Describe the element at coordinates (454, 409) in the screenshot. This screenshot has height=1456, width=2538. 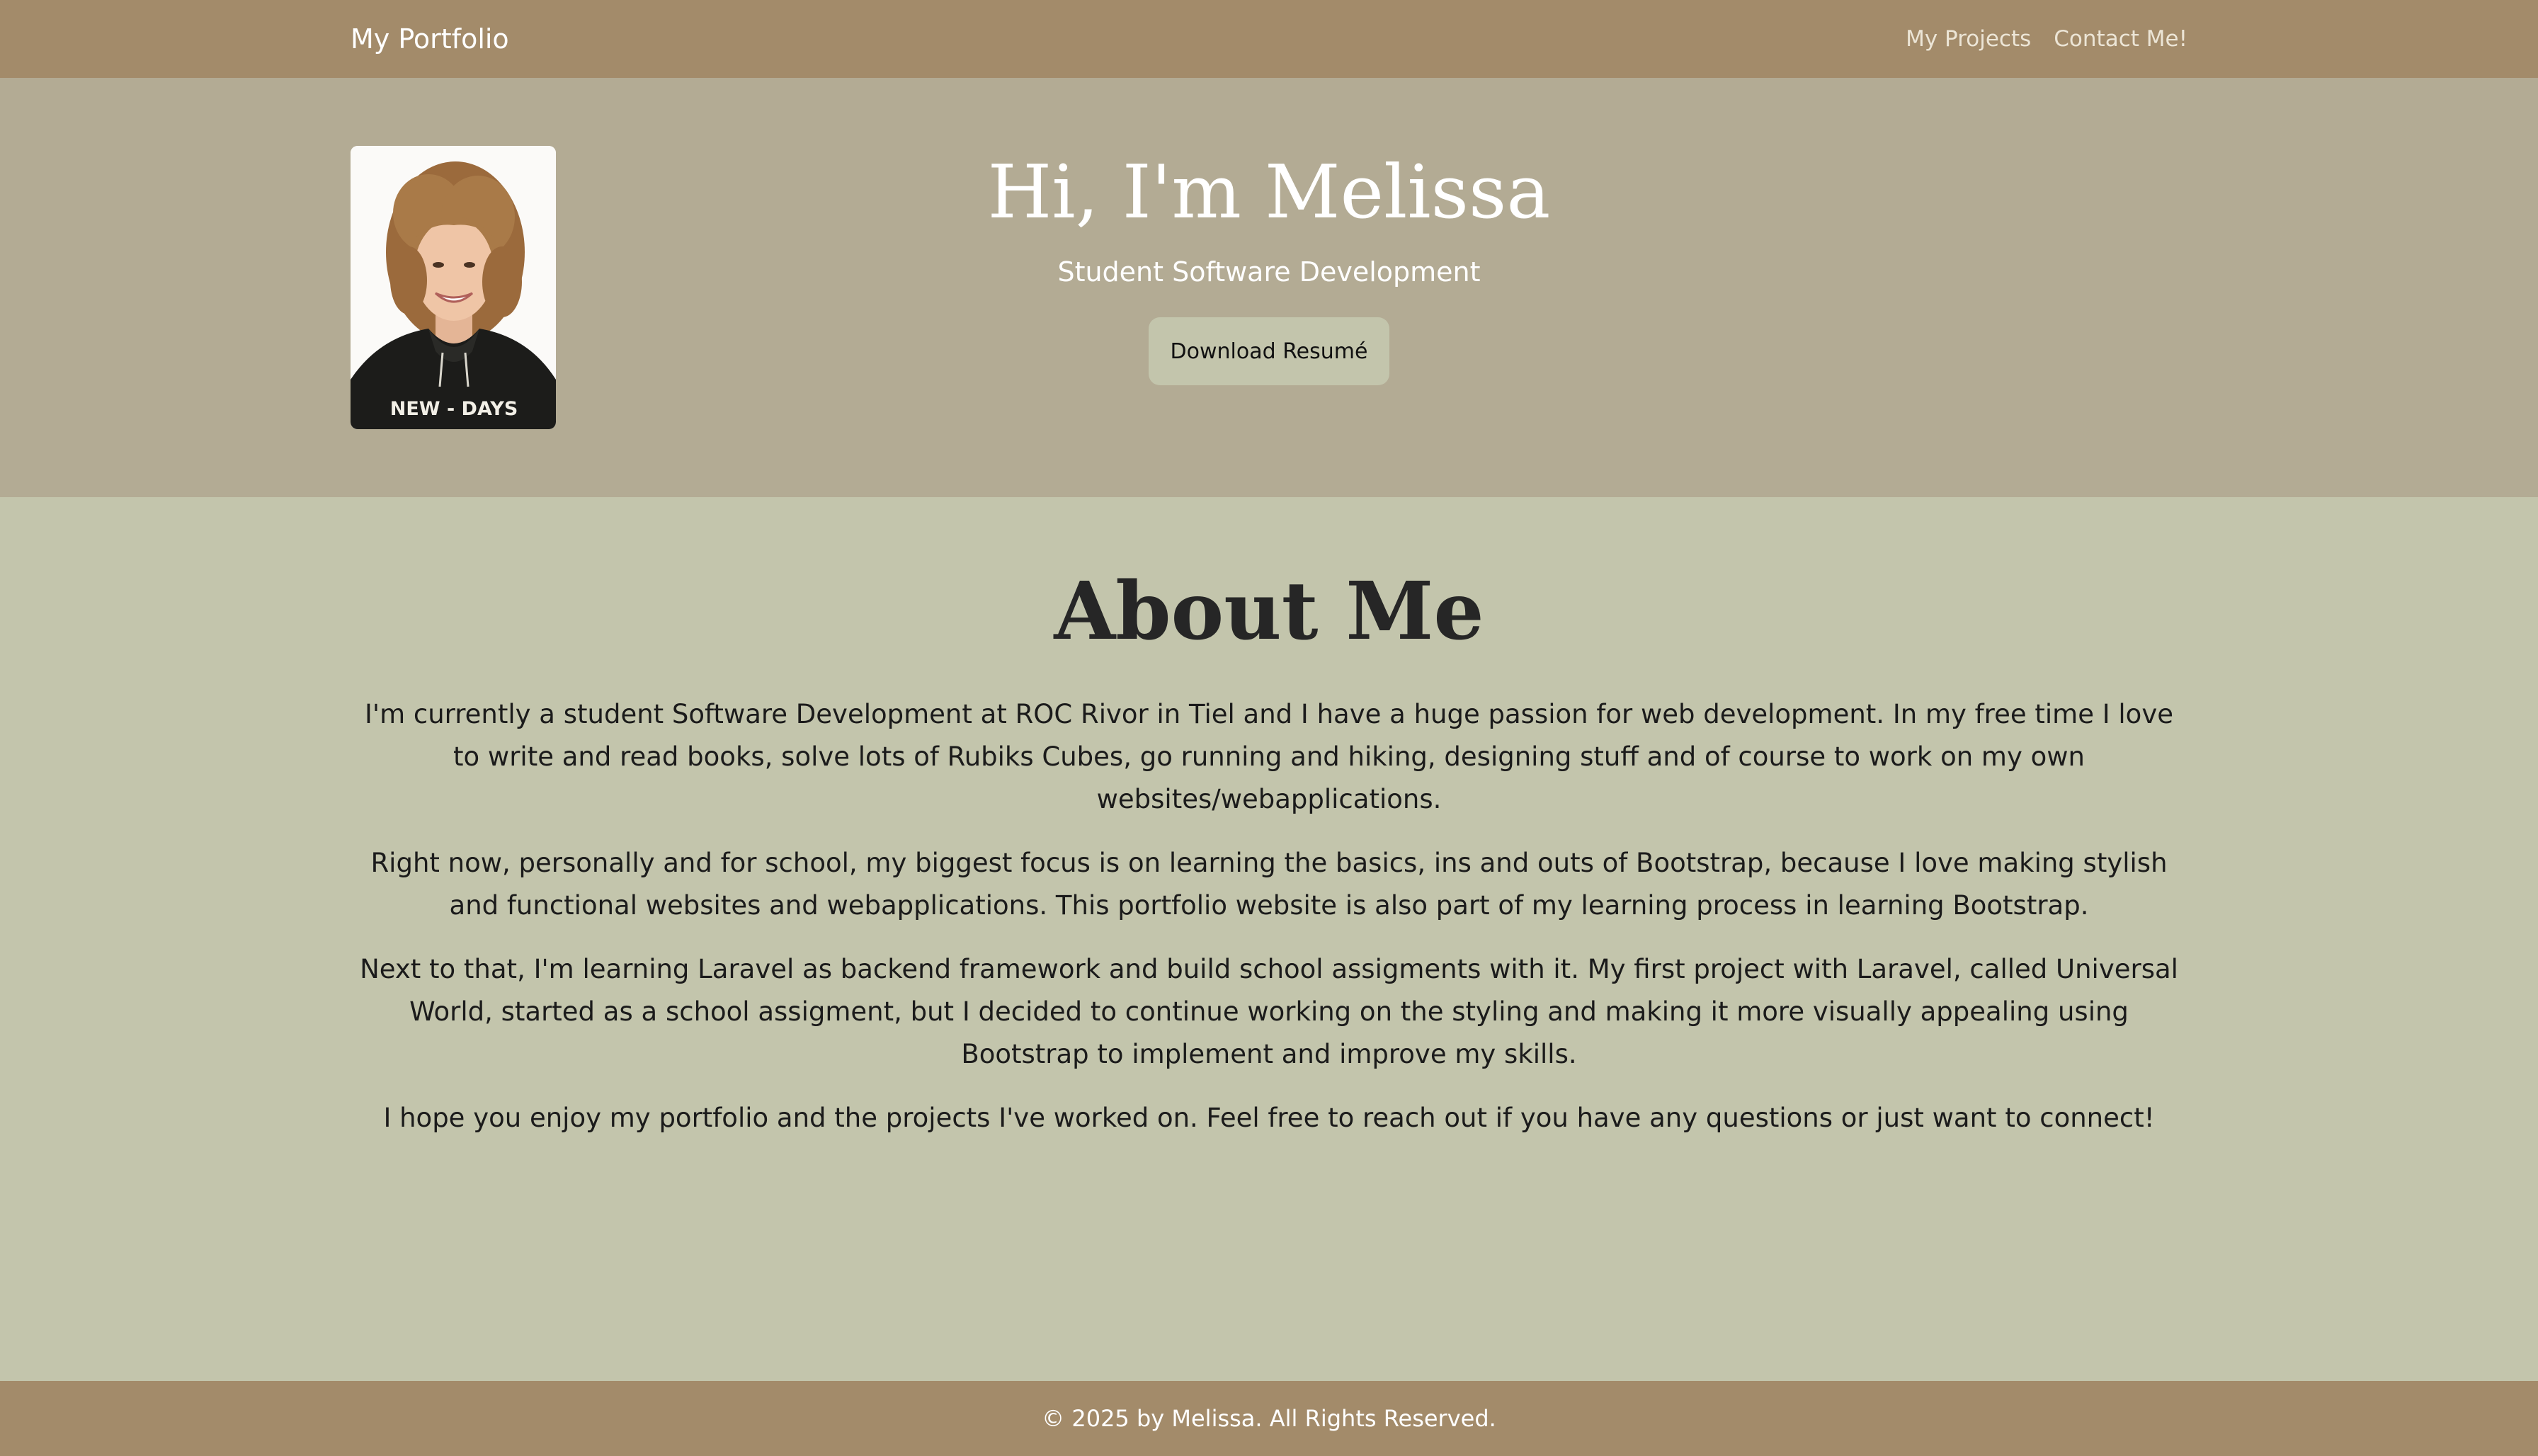
I see `shirt-text: NEW - DAYS` at that location.